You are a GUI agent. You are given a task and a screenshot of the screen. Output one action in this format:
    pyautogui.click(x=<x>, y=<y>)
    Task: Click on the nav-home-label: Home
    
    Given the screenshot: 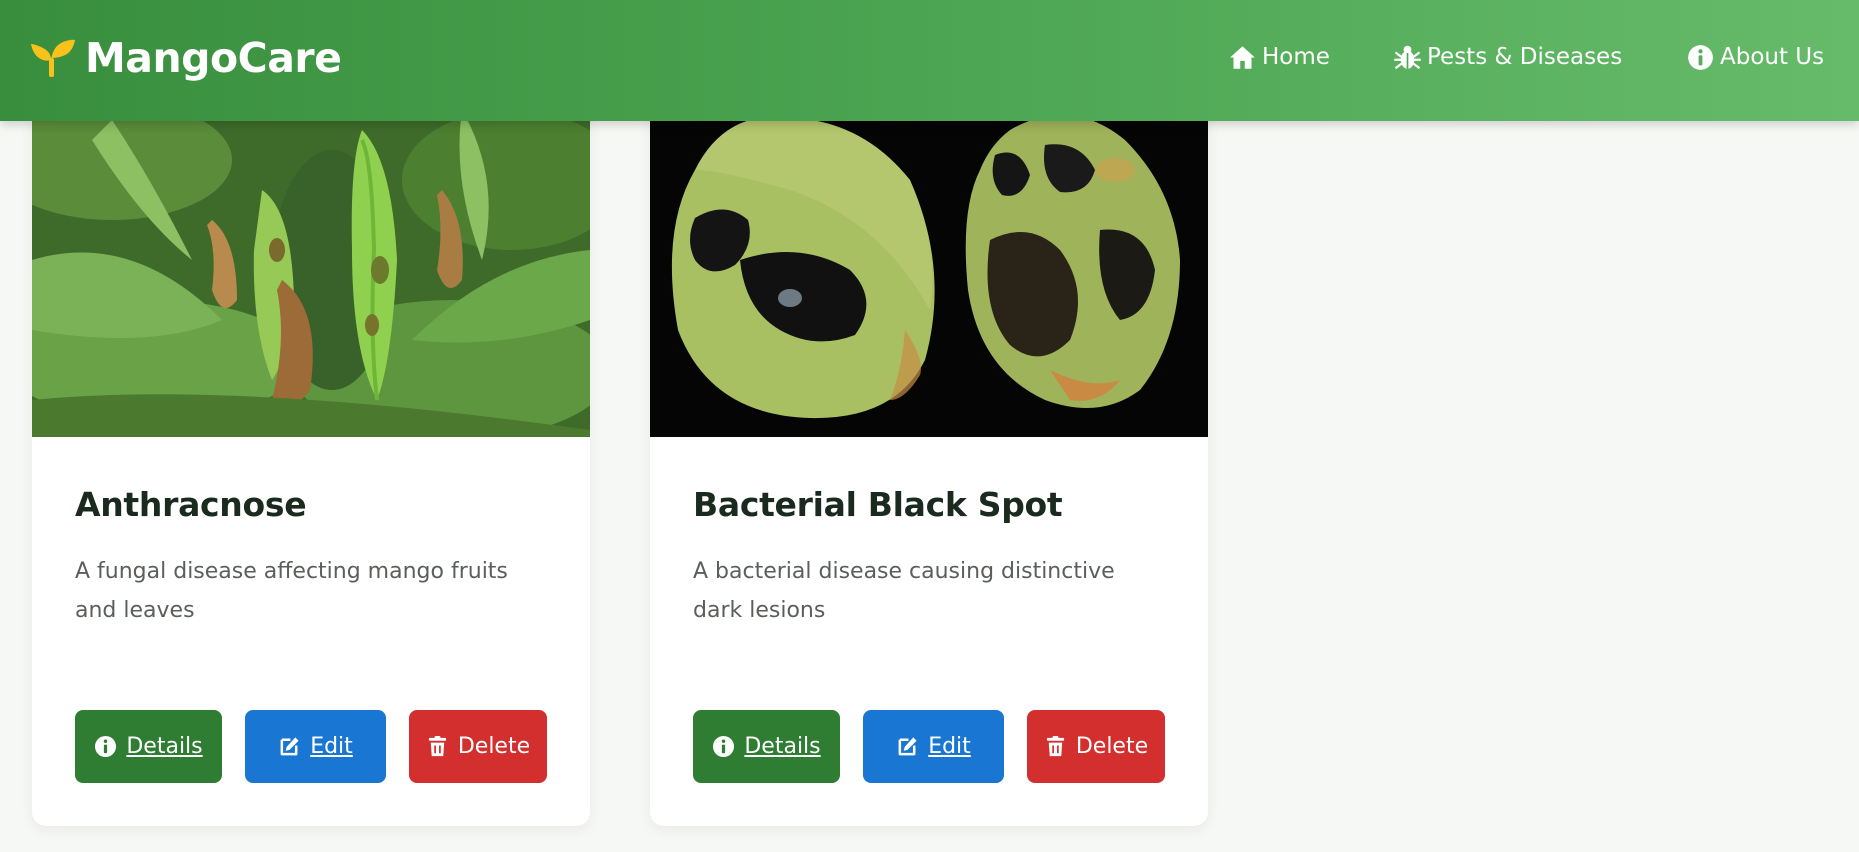 What is the action you would take?
    pyautogui.click(x=1296, y=57)
    